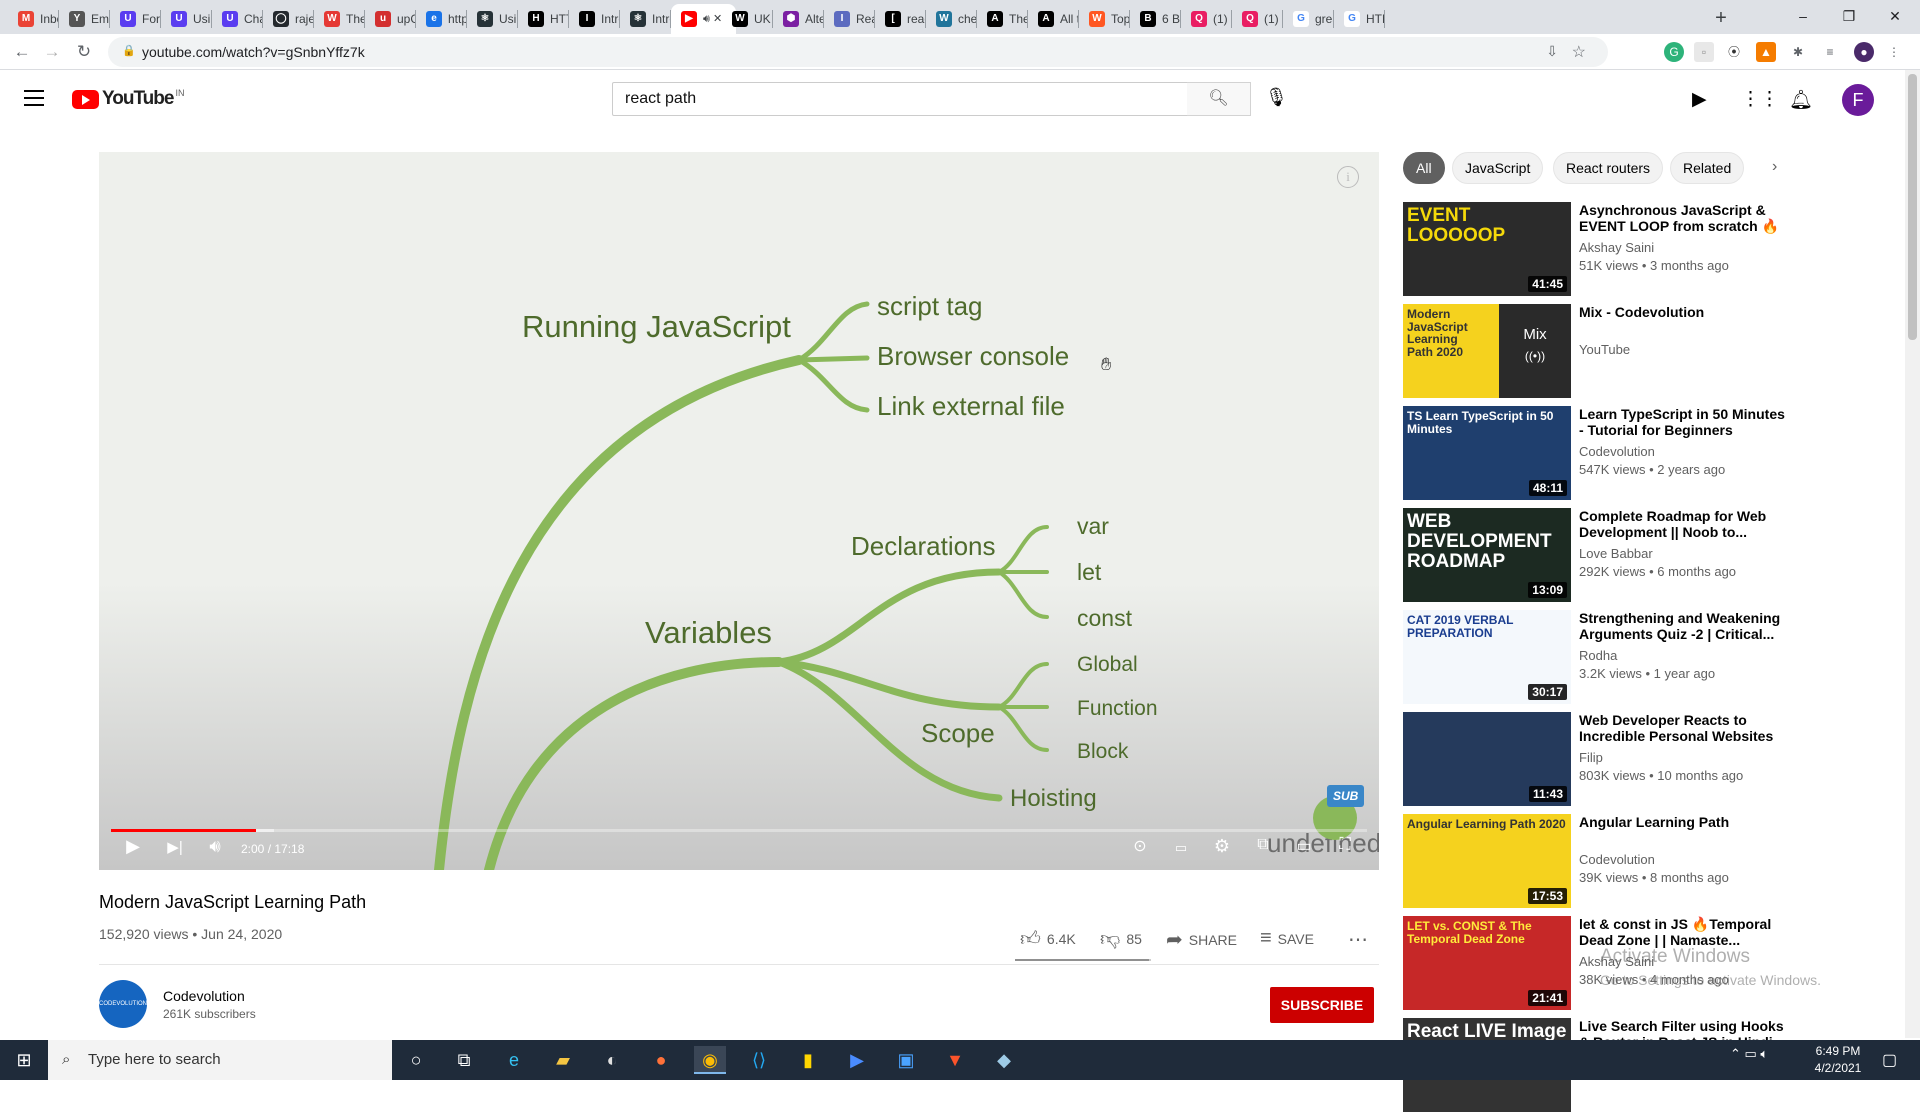  What do you see at coordinates (900, 19) in the screenshot?
I see `browser-tab: [reac` at bounding box center [900, 19].